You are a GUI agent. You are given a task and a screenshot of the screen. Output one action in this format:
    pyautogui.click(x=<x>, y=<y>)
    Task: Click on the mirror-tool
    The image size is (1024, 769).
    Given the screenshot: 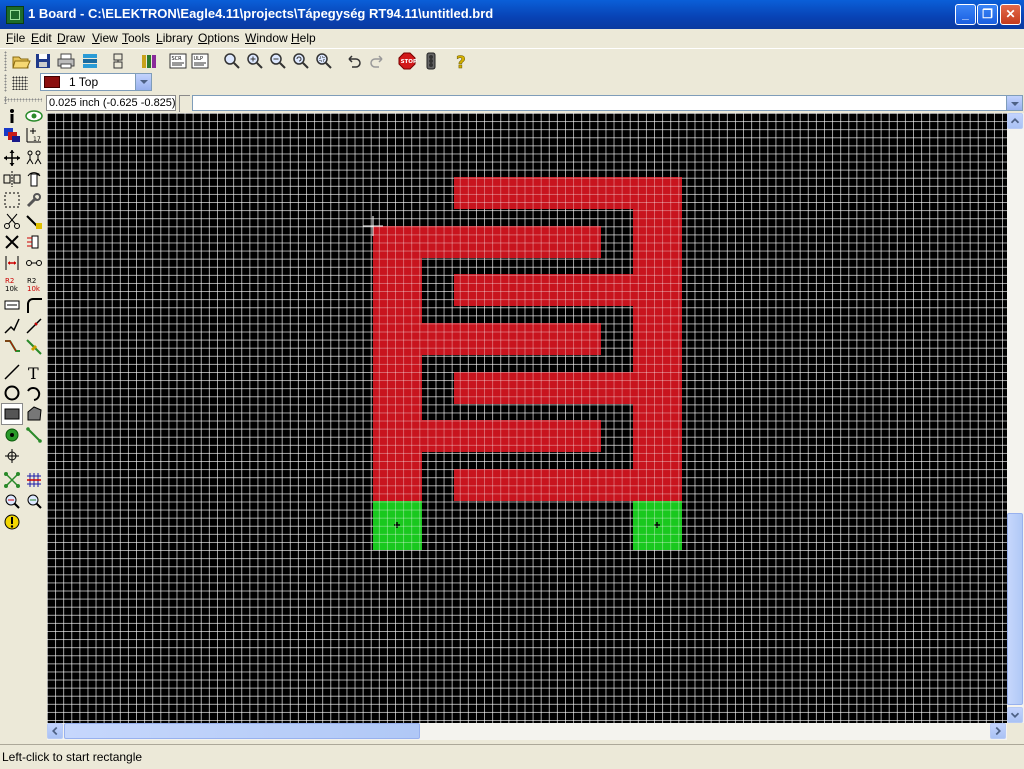 What is the action you would take?
    pyautogui.click(x=12, y=179)
    